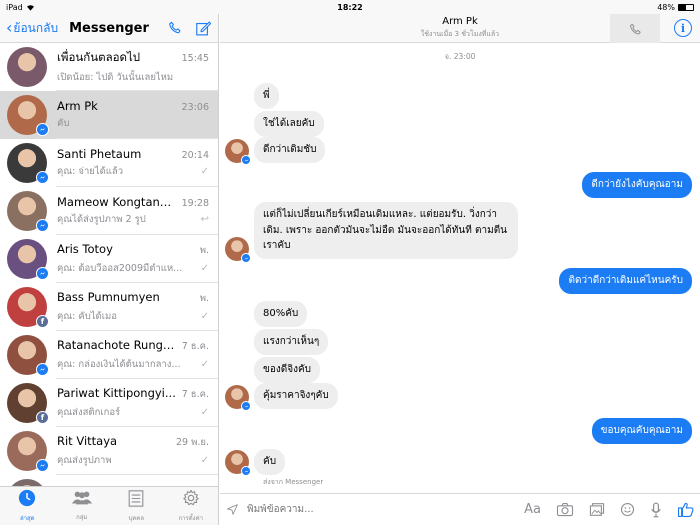  Describe the element at coordinates (637, 185) in the screenshot. I see `outgoing-message: ดีกว่ายังไงคับคุณอาม` at that location.